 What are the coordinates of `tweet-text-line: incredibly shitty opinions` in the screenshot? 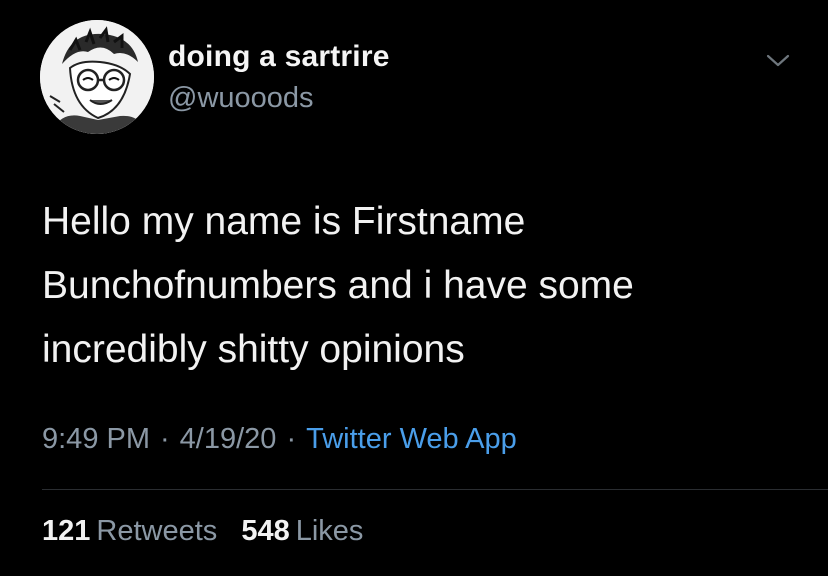 It's located at (253, 349).